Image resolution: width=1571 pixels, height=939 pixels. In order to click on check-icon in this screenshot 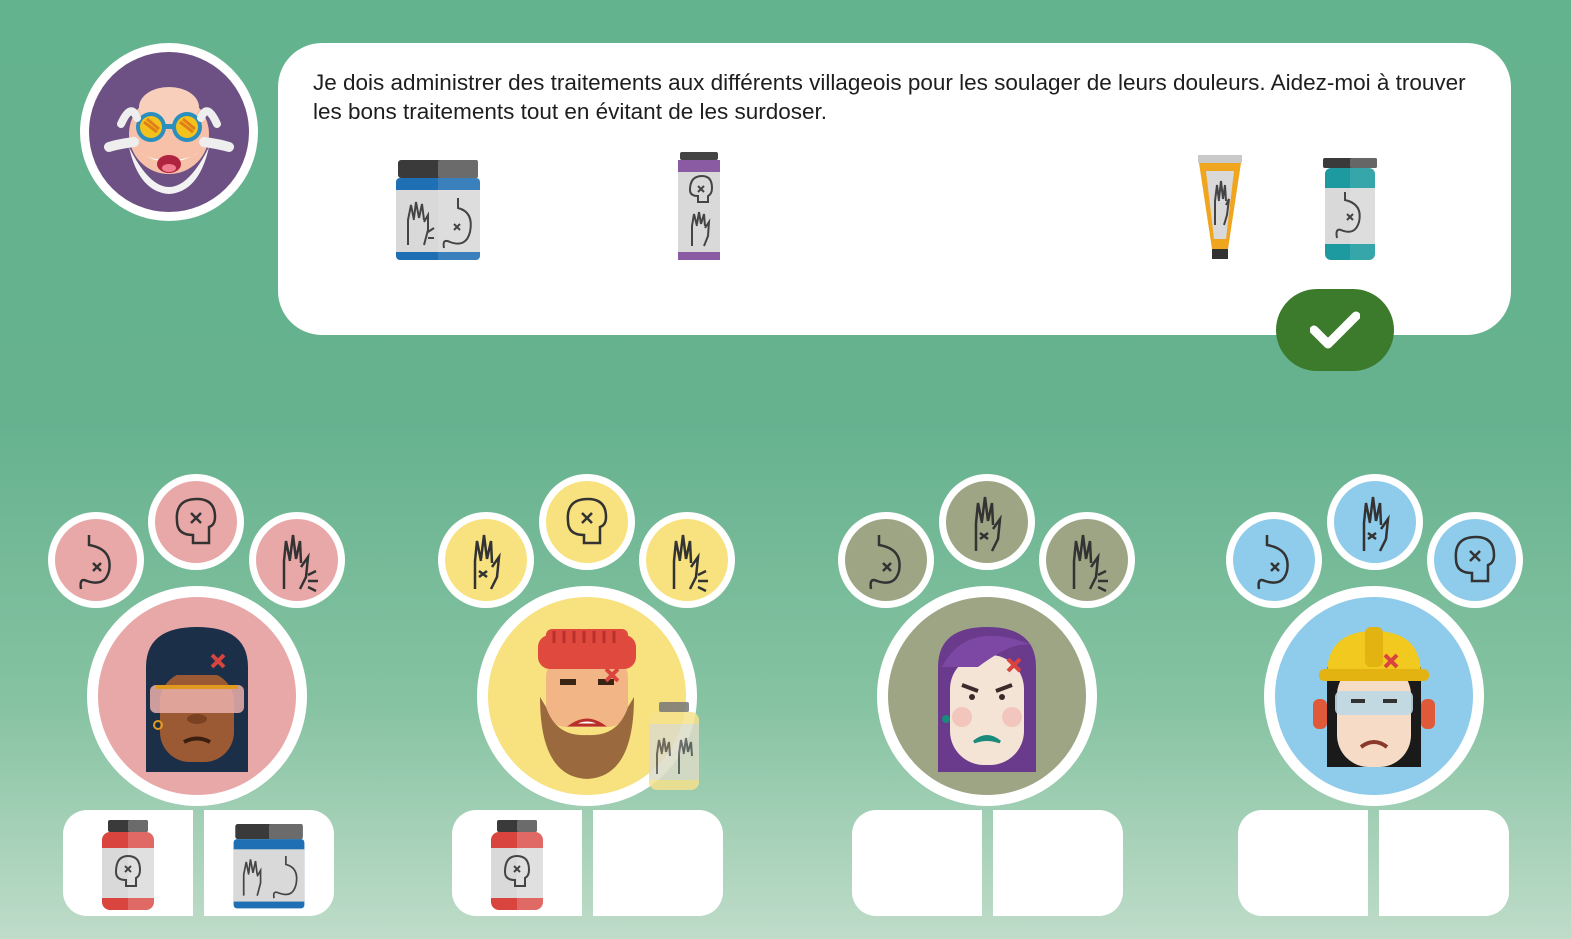, I will do `click(1335, 330)`.